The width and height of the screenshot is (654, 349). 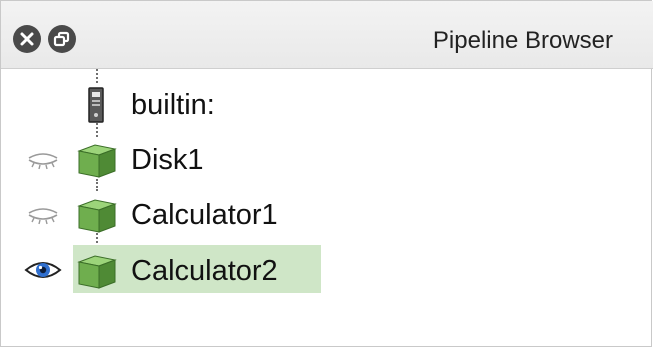 What do you see at coordinates (327, 214) in the screenshot?
I see `pipeline-item-calculator1: Calculator1` at bounding box center [327, 214].